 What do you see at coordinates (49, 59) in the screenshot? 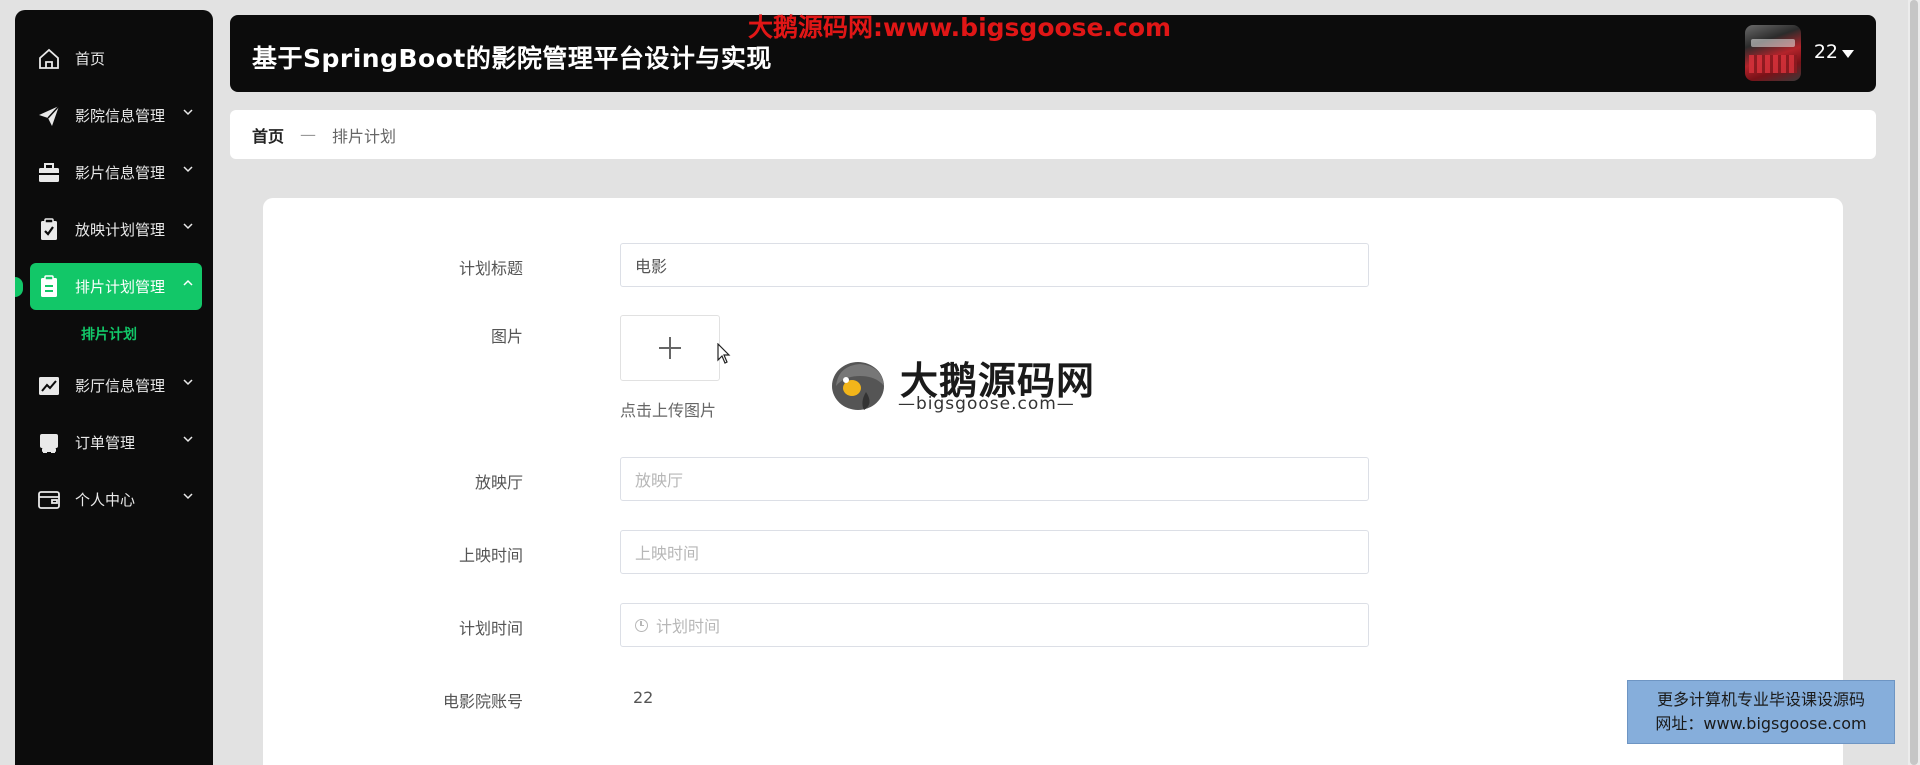
I see `home-icon` at bounding box center [49, 59].